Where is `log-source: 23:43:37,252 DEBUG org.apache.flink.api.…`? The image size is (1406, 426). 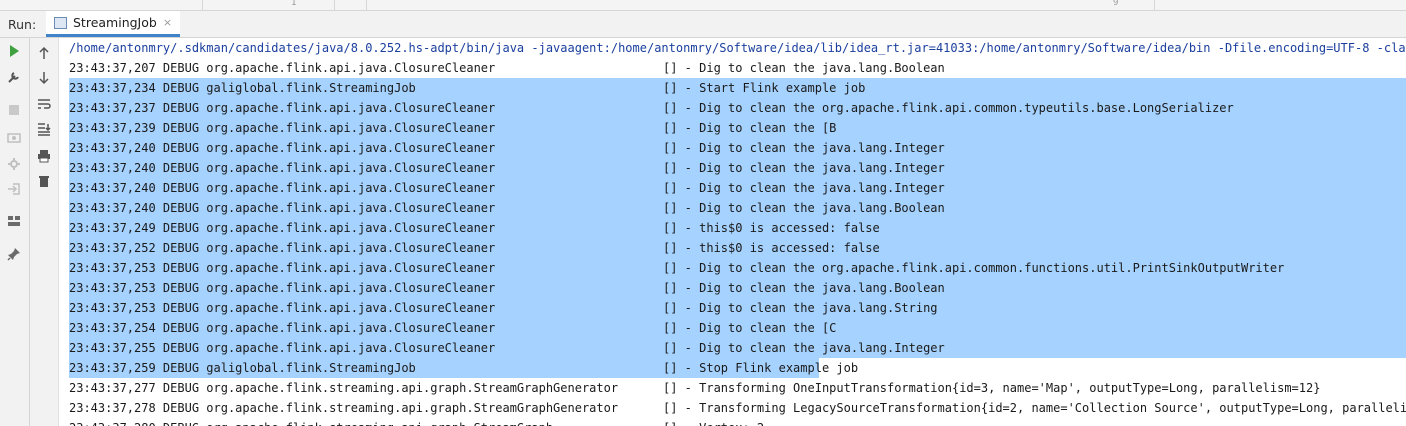
log-source: 23:43:37,252 DEBUG org.apache.flink.api.… is located at coordinates (282, 248).